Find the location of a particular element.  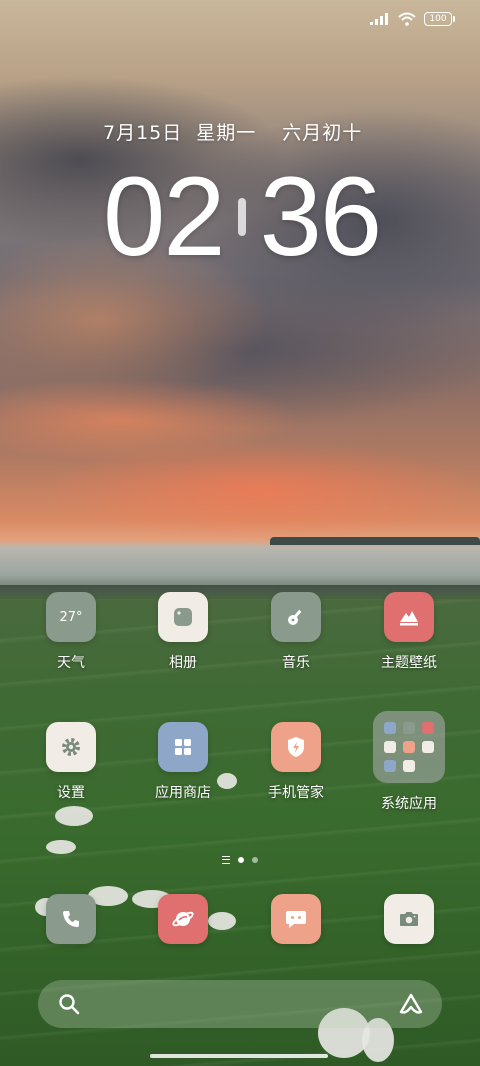

weather-temperature: 27° is located at coordinates (71, 617).